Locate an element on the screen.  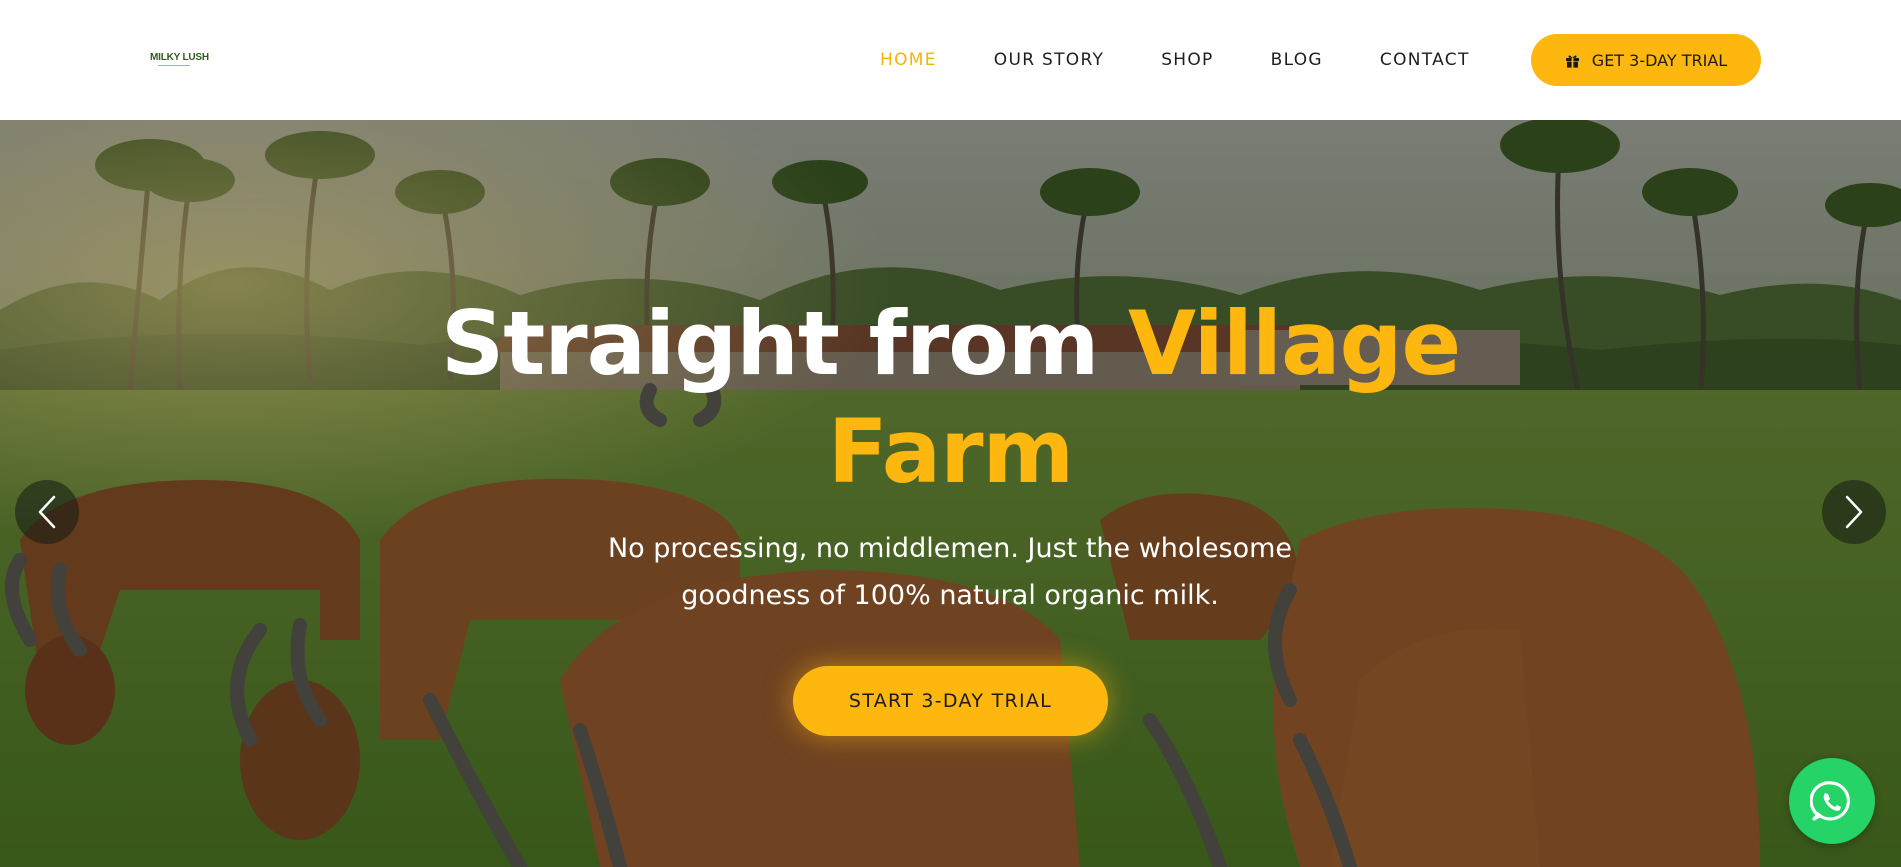
nav-item-our-story: OUR STORY is located at coordinates (1049, 60).